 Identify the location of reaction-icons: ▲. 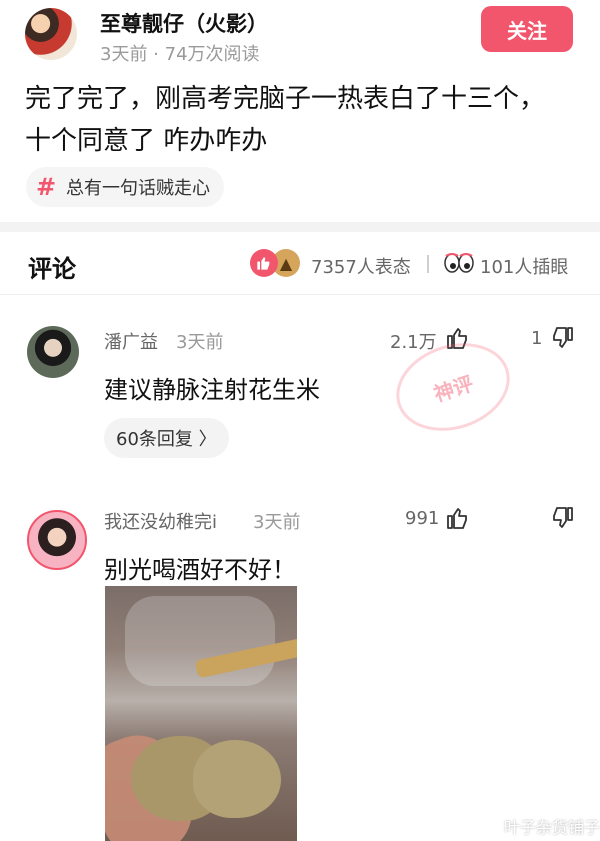
(275, 263).